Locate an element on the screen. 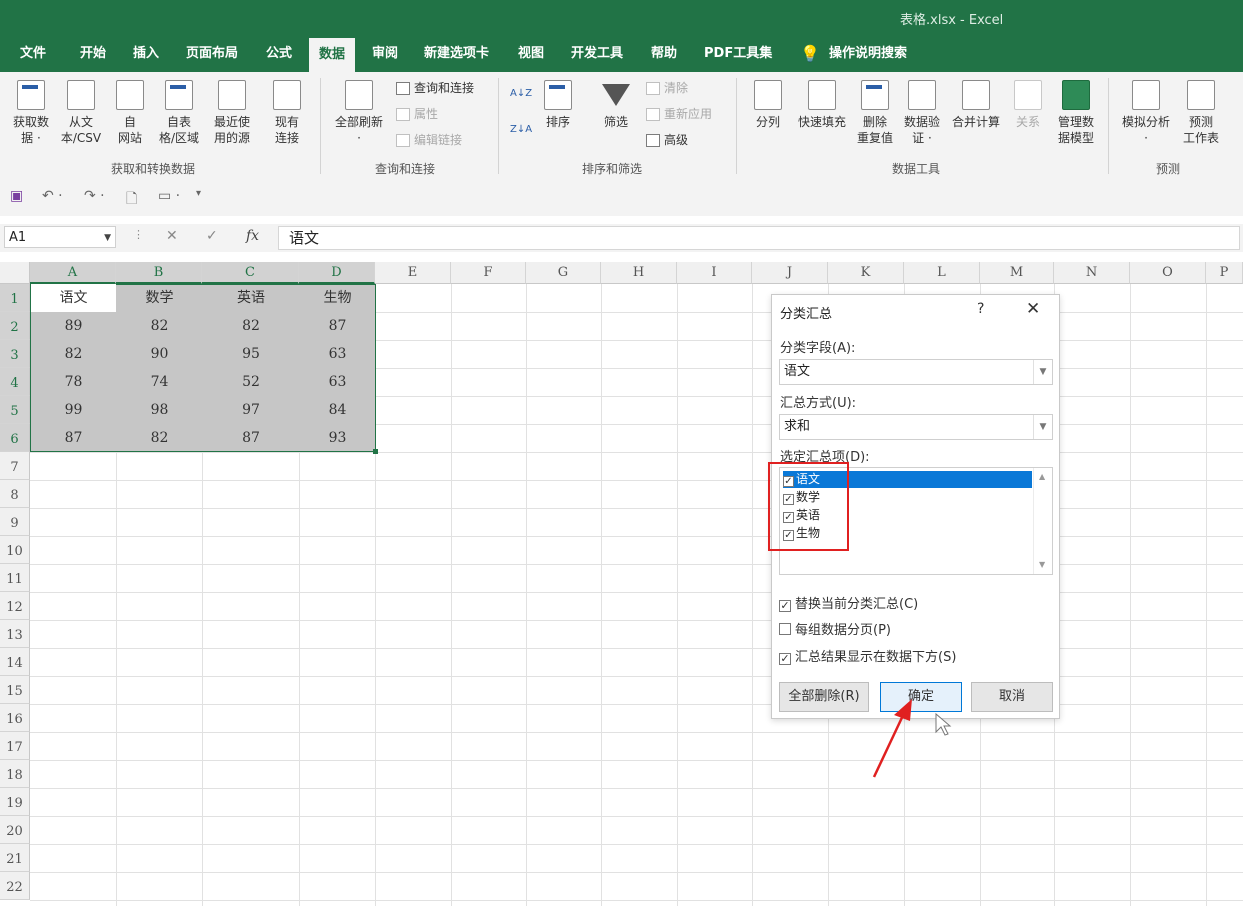 This screenshot has width=1243, height=906. column-header: C is located at coordinates (250, 273).